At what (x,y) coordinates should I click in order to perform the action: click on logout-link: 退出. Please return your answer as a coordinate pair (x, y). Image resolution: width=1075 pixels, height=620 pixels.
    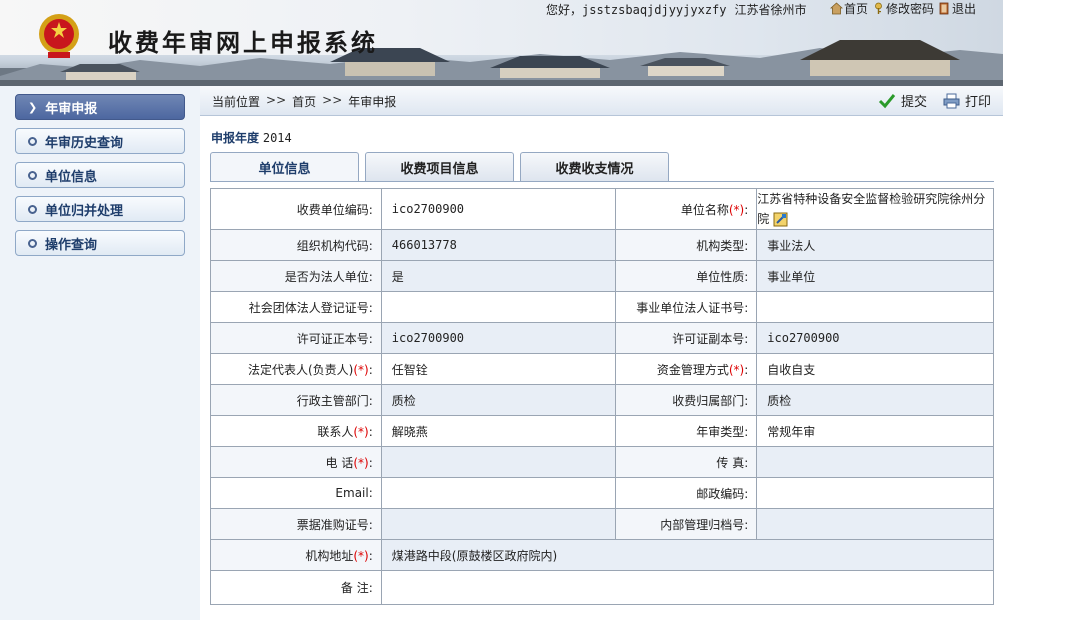
    Looking at the image, I should click on (957, 8).